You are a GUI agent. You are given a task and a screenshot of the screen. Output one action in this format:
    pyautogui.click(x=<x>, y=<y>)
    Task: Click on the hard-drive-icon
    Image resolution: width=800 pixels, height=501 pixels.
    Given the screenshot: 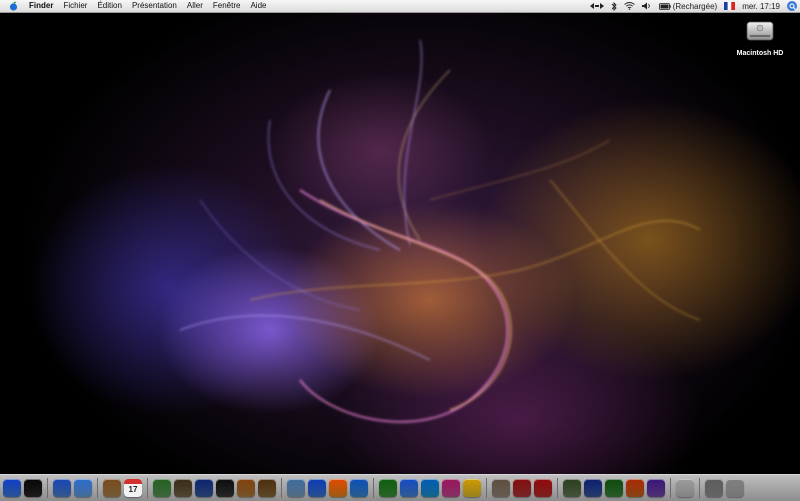 What is the action you would take?
    pyautogui.click(x=760, y=31)
    